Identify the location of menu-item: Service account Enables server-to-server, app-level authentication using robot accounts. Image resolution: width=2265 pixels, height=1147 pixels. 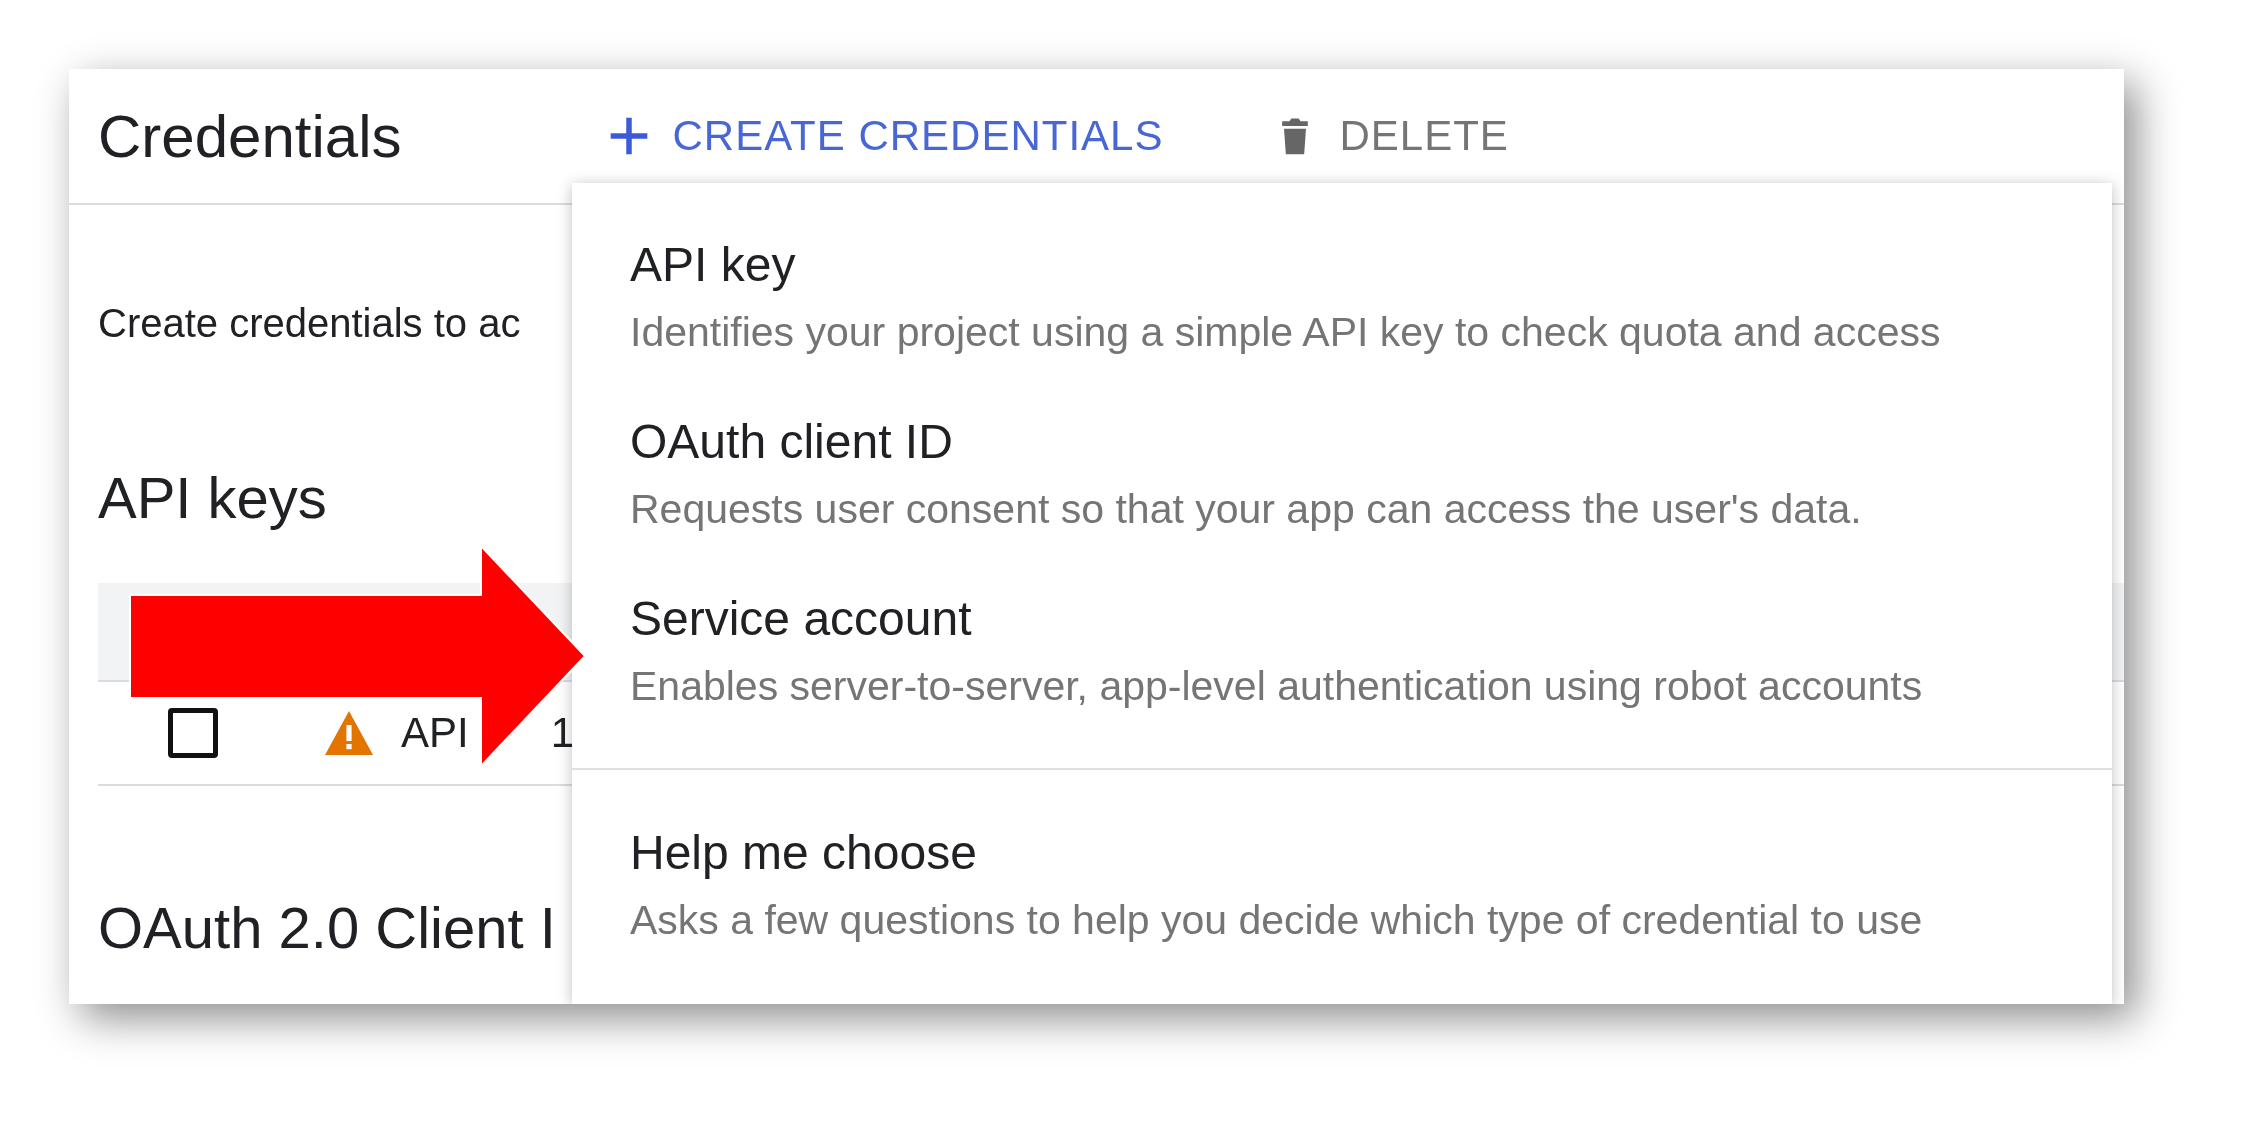
(1342, 651).